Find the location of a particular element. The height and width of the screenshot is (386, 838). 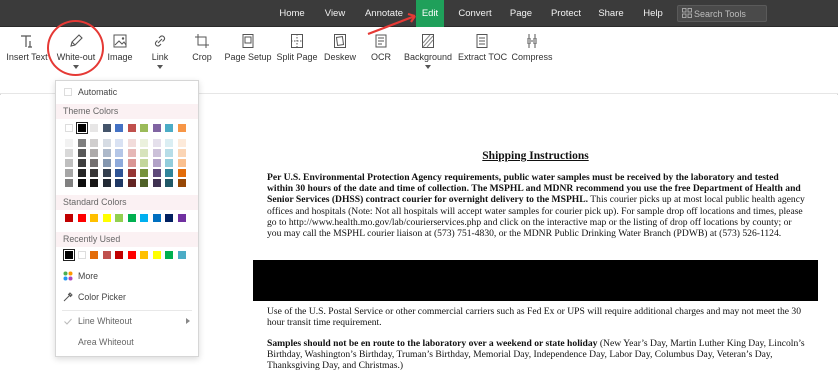

menu-share: Share is located at coordinates (611, 13).